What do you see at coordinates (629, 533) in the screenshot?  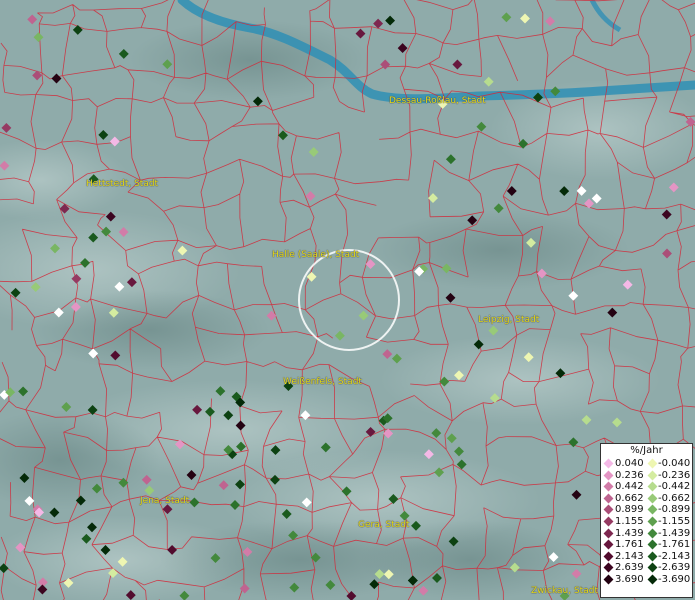 I see `legend-value-positive: 1.439` at bounding box center [629, 533].